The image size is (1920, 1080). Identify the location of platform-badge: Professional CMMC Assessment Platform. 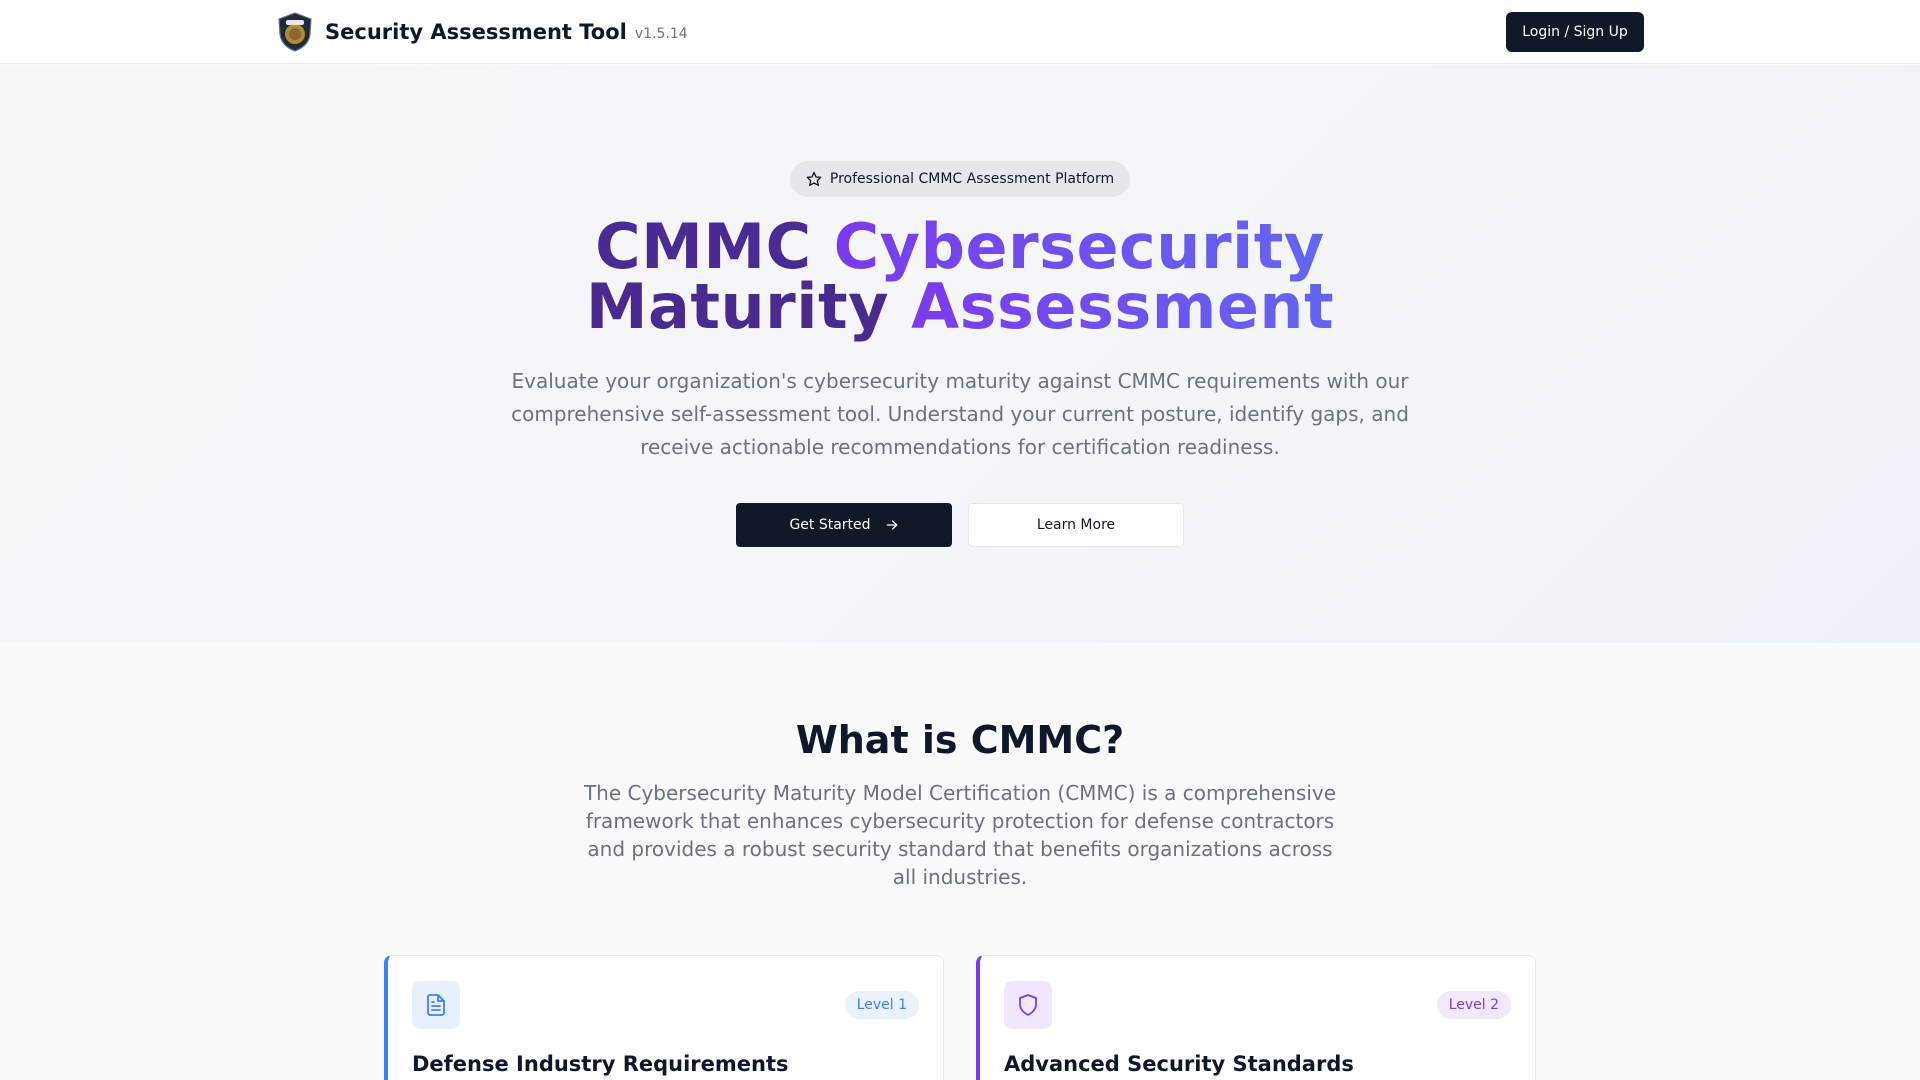
(960, 179).